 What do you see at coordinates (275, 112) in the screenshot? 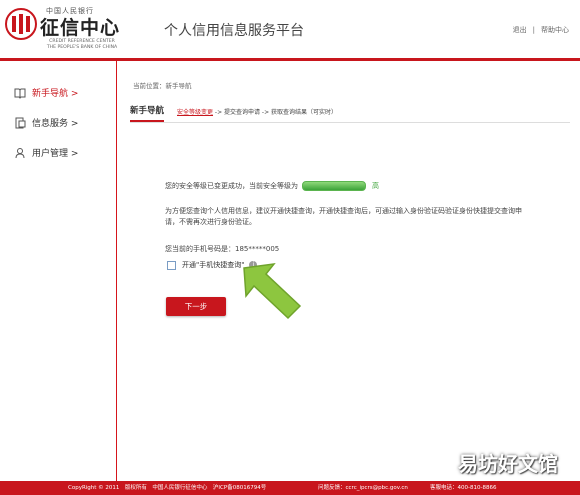
I see `step-rest: -> 提交查询申请 -> 获取查询结果（可实时）` at bounding box center [275, 112].